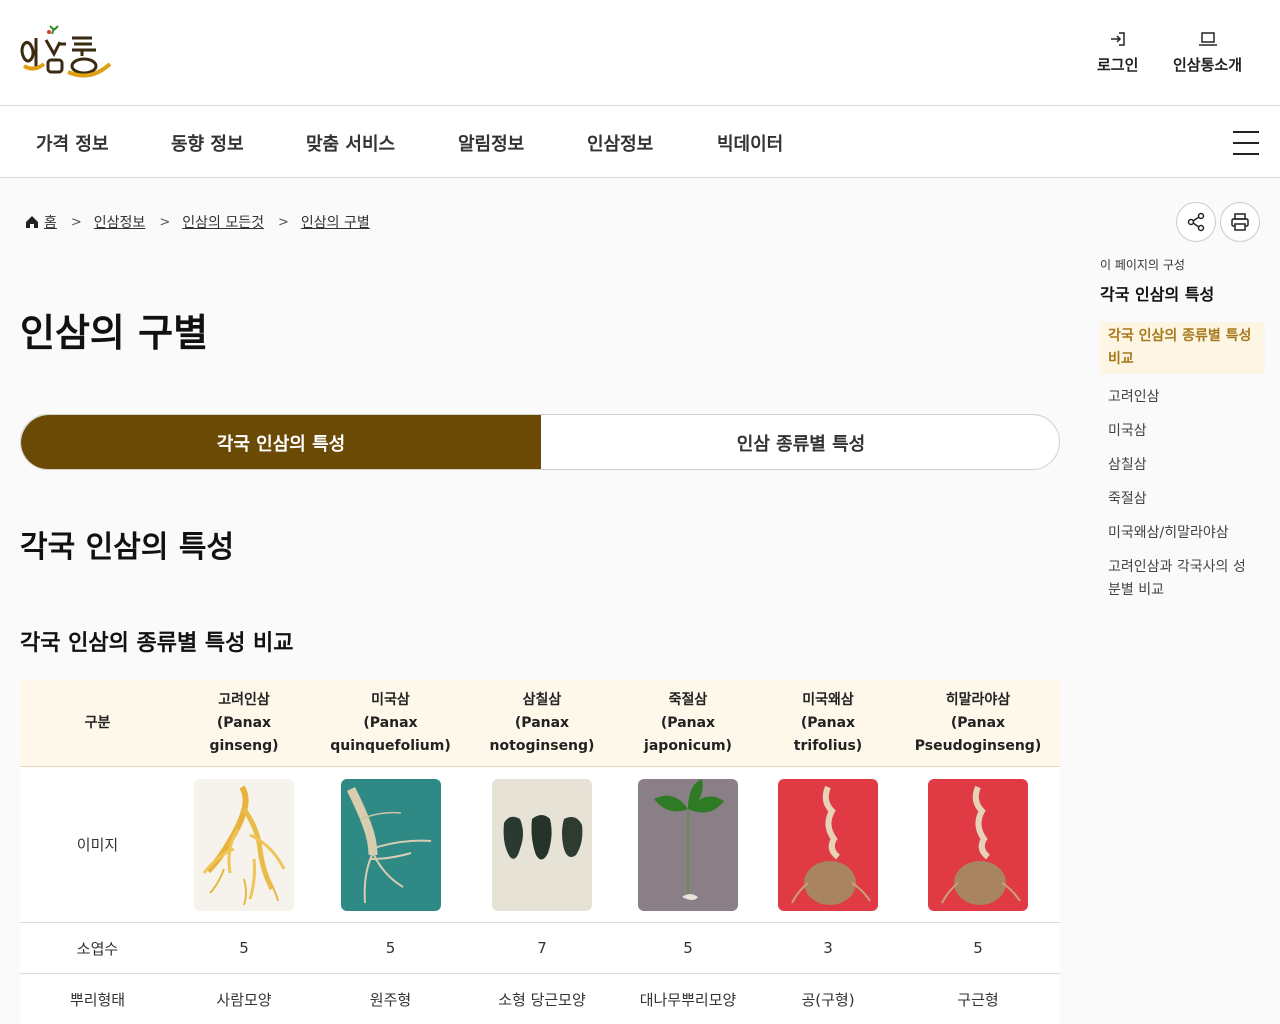 The width and height of the screenshot is (1280, 1024). I want to click on toc-item-american: 미국삼, so click(1182, 431).